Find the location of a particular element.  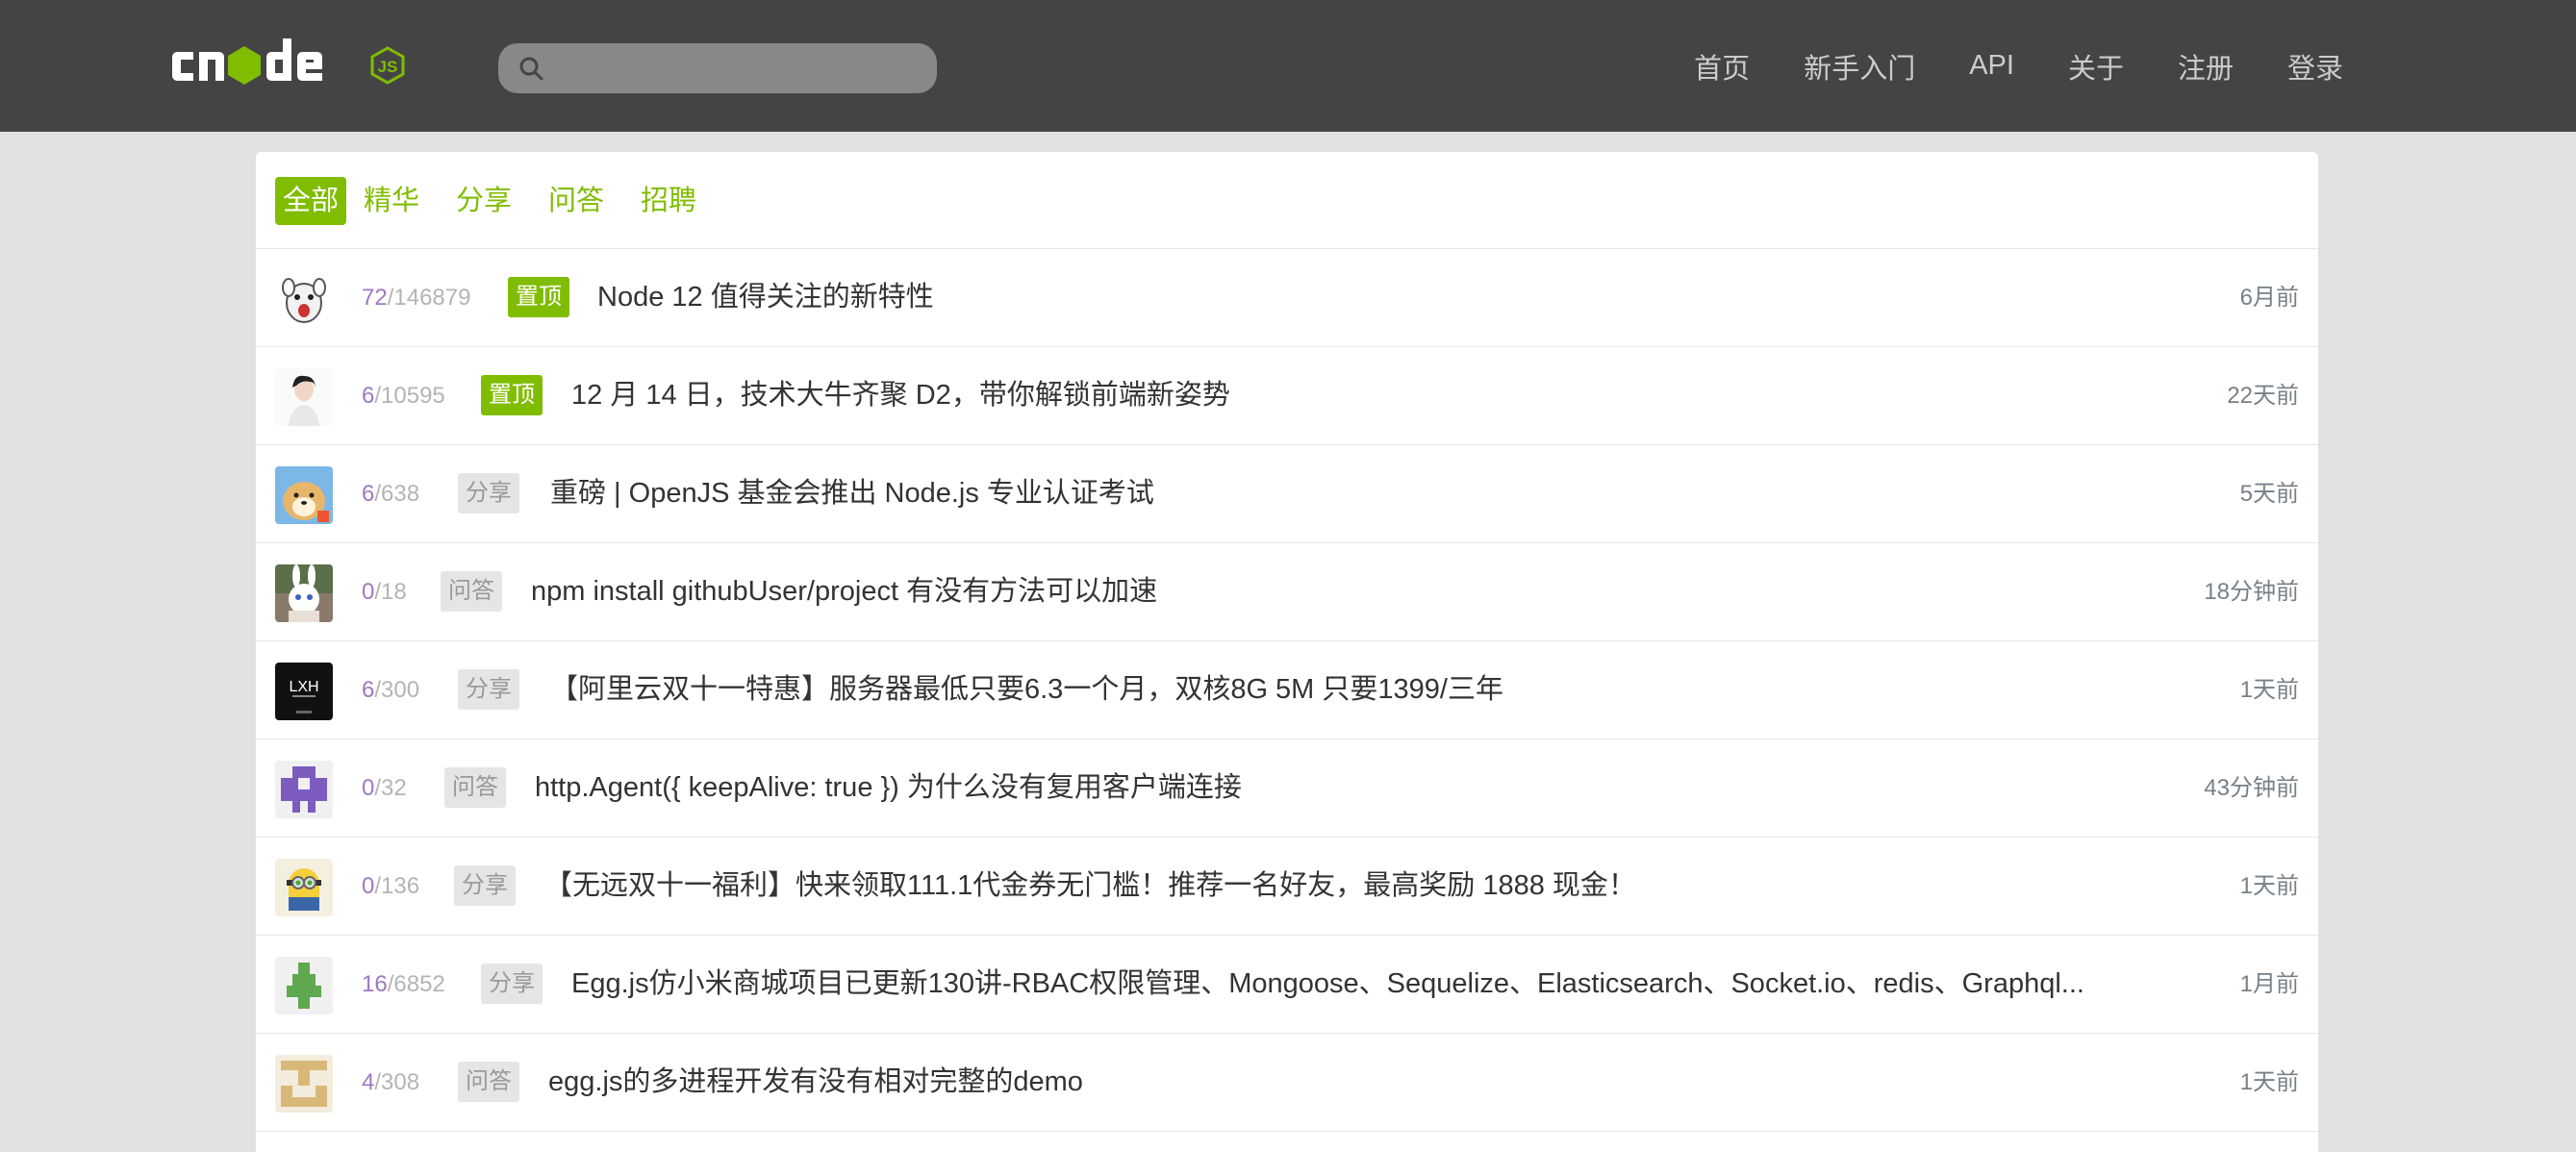

navbar: JS 首页 新手入门 API 关于 注册 登录 is located at coordinates (1288, 66).